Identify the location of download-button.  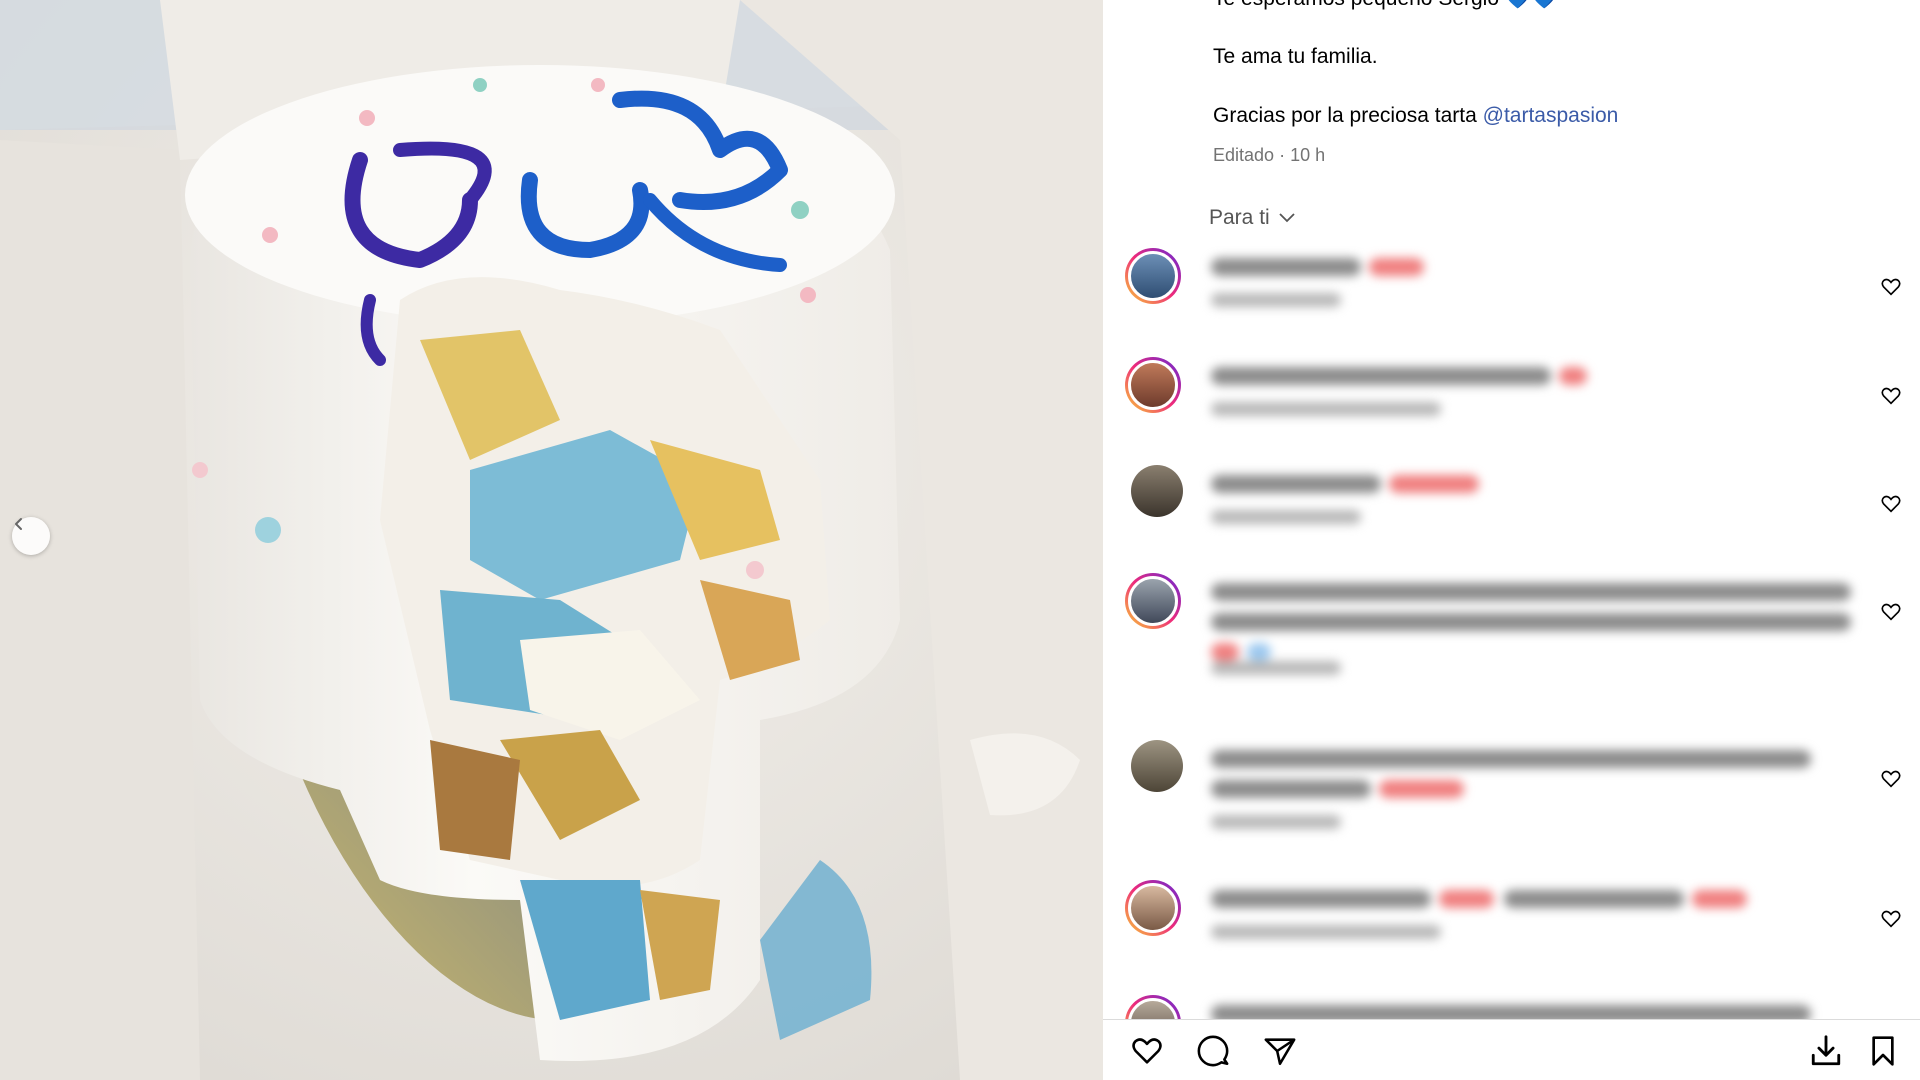
(1826, 1051).